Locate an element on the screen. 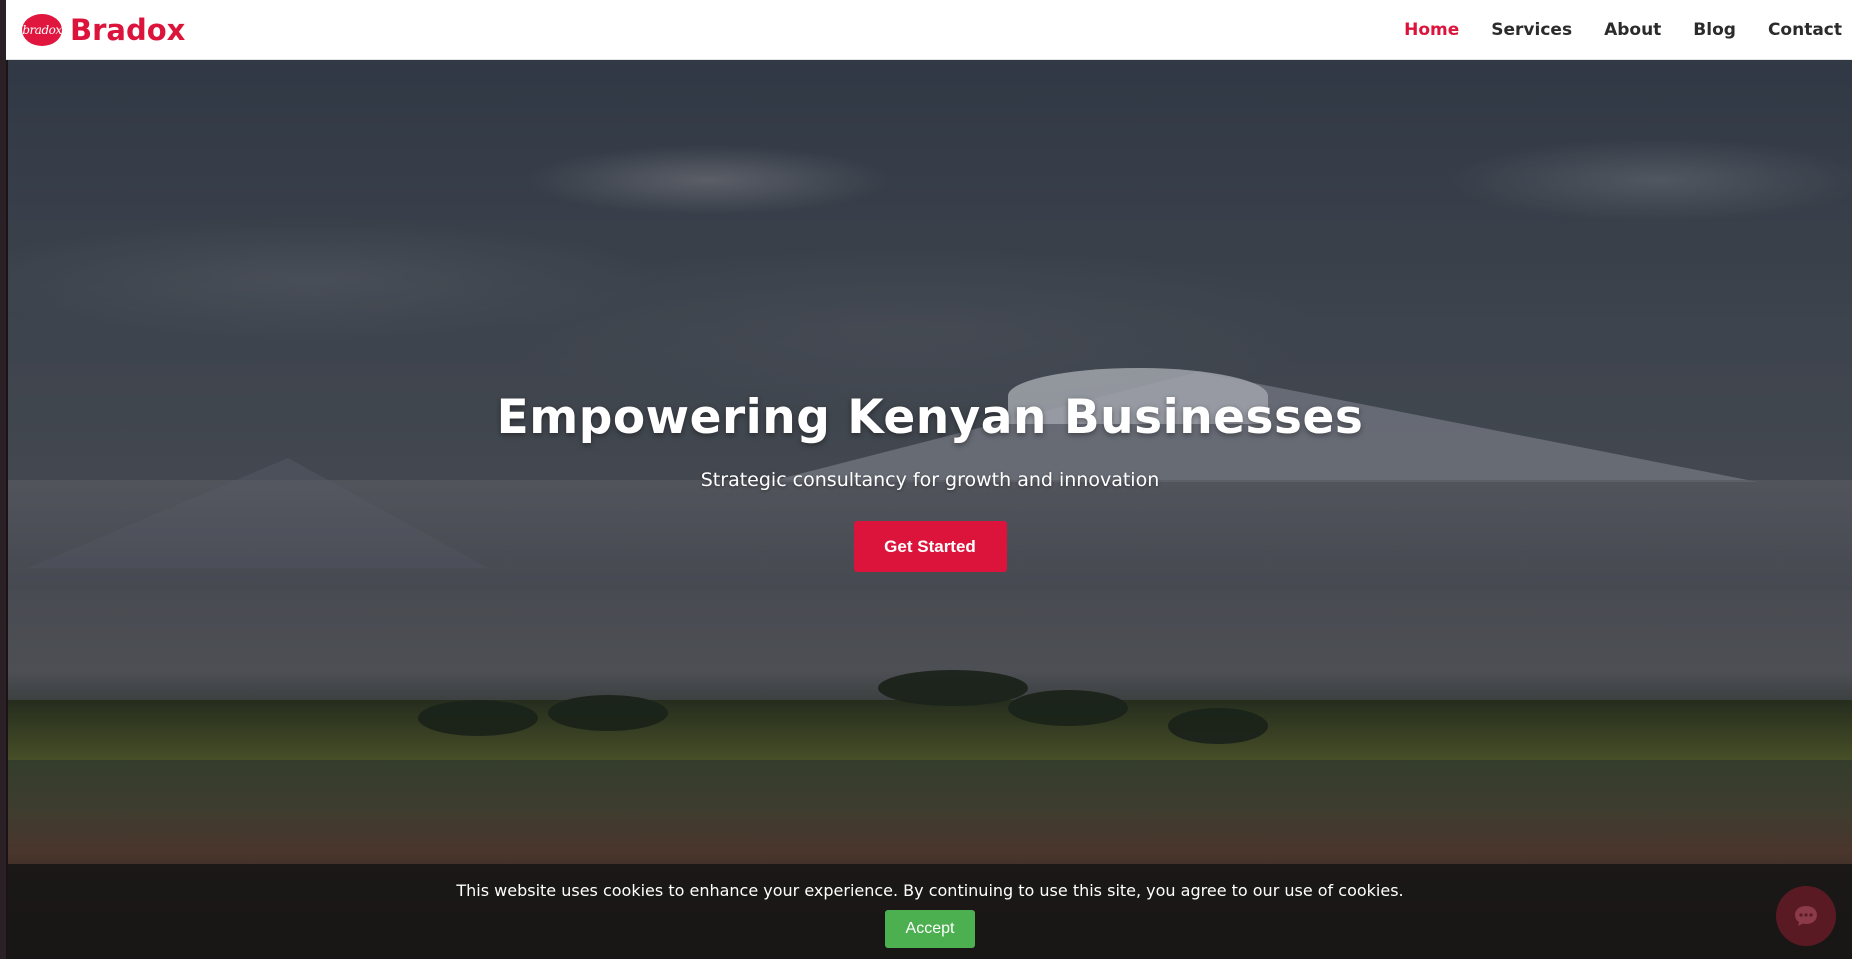  brand: bradox Bradox is located at coordinates (103, 30).